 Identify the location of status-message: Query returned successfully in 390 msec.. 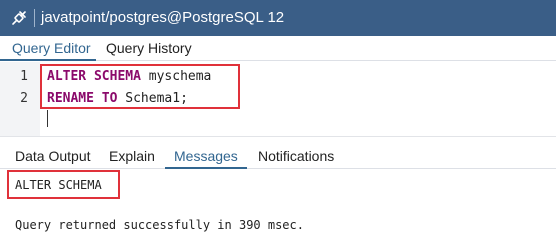
(159, 225).